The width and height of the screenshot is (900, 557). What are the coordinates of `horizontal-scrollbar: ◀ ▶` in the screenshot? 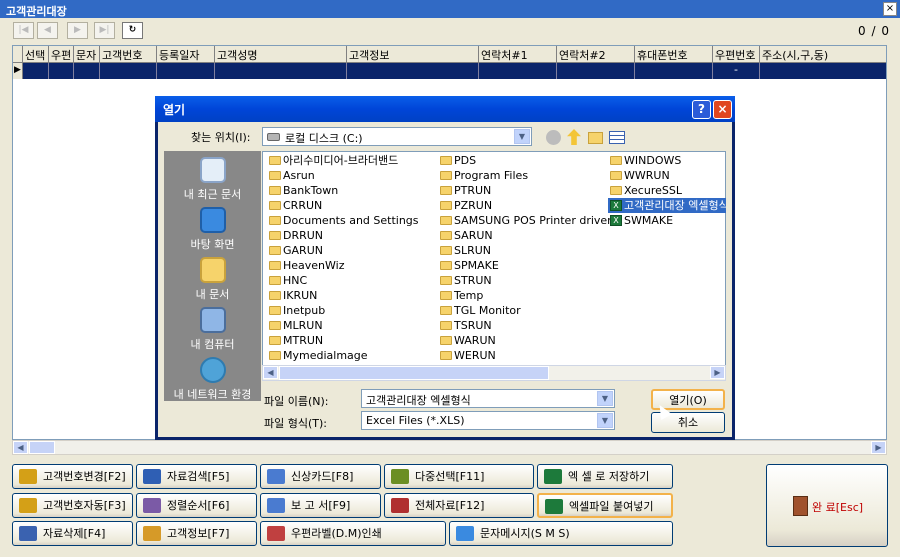 It's located at (449, 447).